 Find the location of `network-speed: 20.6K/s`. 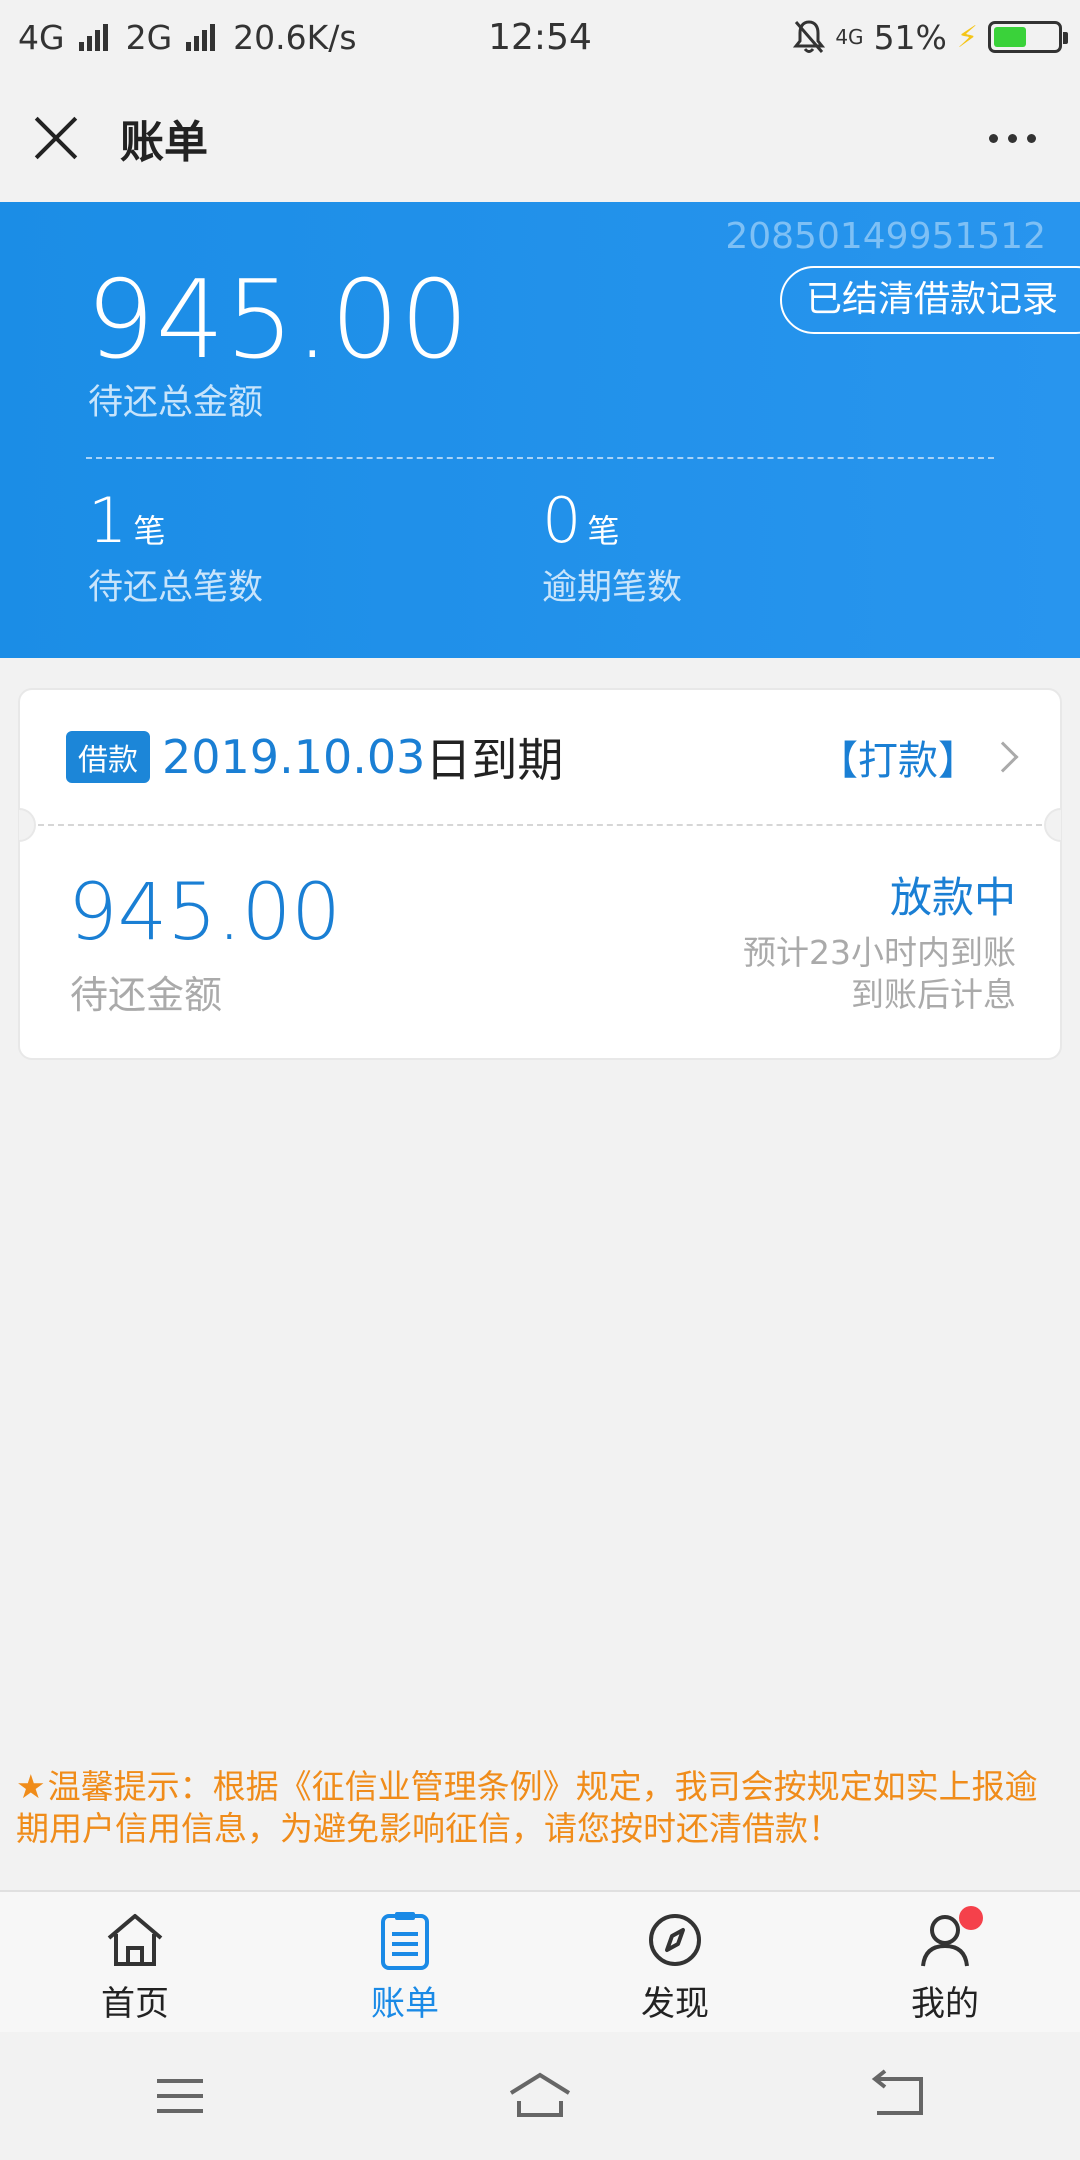

network-speed: 20.6K/s is located at coordinates (295, 37).